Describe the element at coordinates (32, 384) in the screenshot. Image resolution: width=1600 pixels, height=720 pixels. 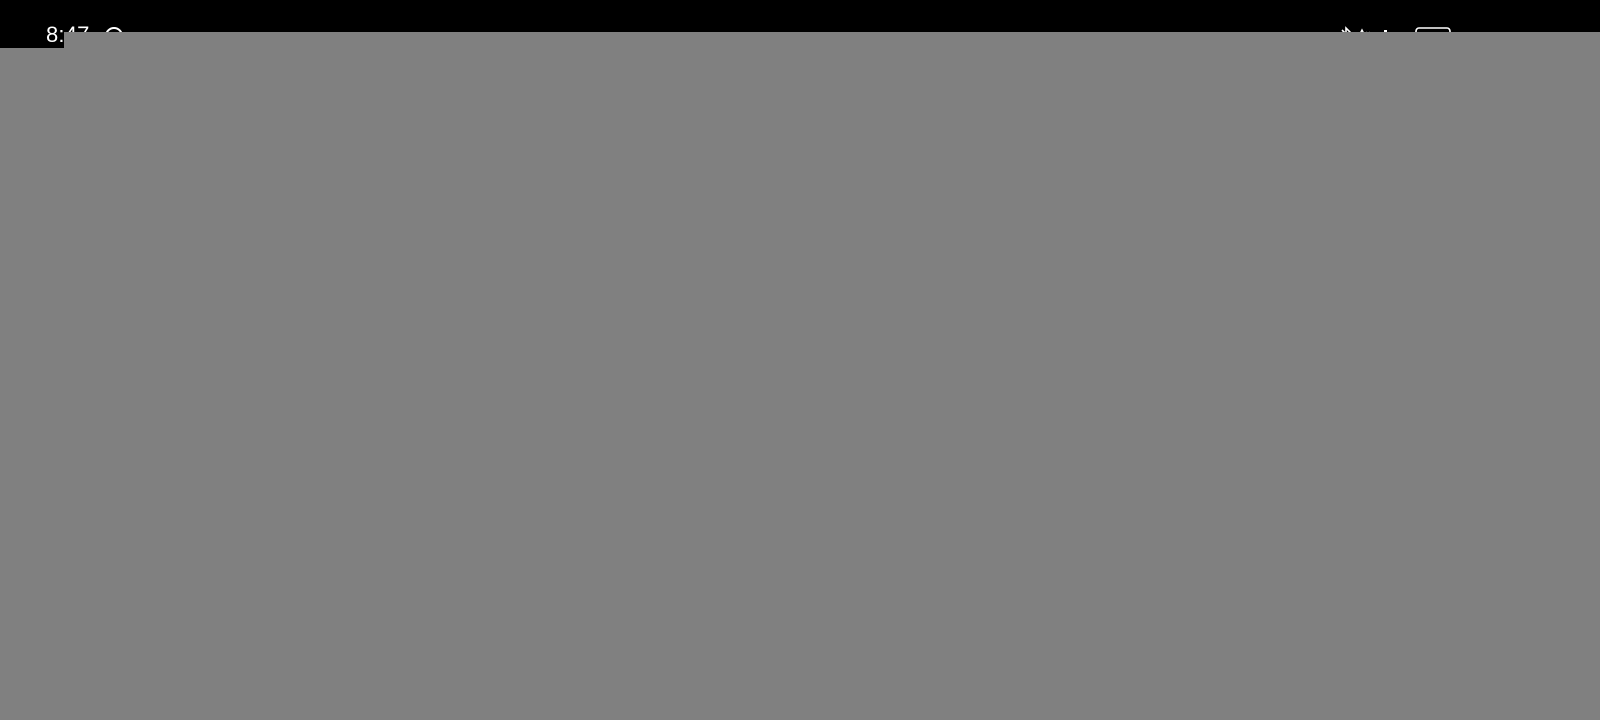
I see `scrim-left` at that location.